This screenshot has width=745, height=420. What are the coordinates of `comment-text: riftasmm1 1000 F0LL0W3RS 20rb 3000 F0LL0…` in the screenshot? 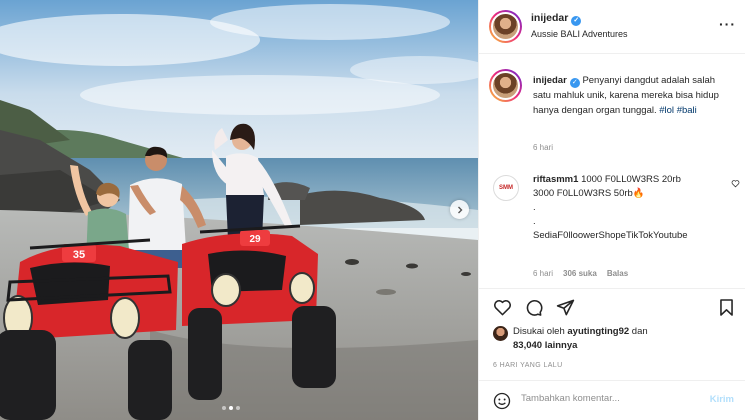 It's located at (630, 208).